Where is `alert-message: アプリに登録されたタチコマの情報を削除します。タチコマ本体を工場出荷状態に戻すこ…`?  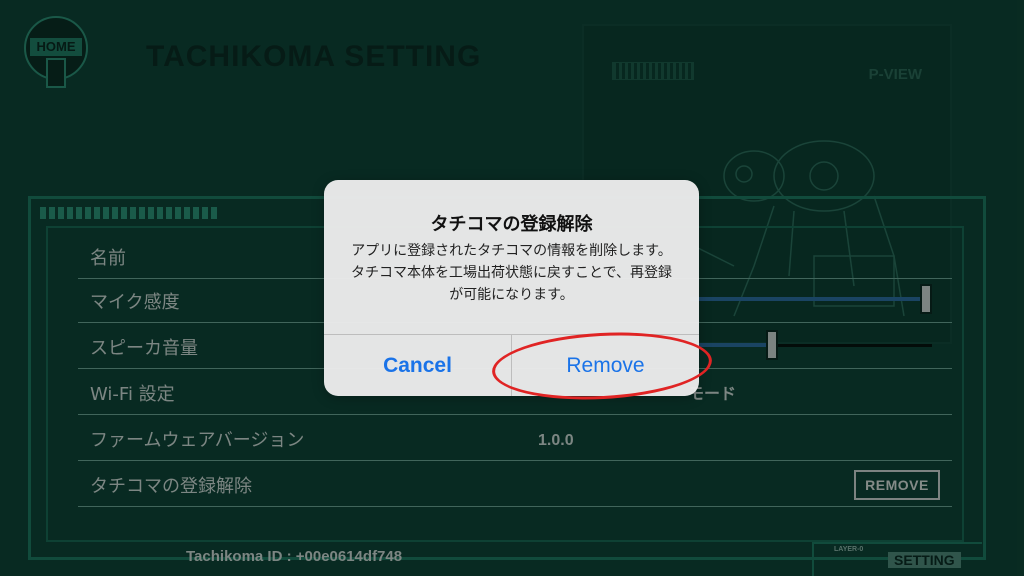 alert-message: アプリに登録されたタチコマの情報を削除します。タチコマ本体を工場出荷状態に戻すこ… is located at coordinates (511, 273).